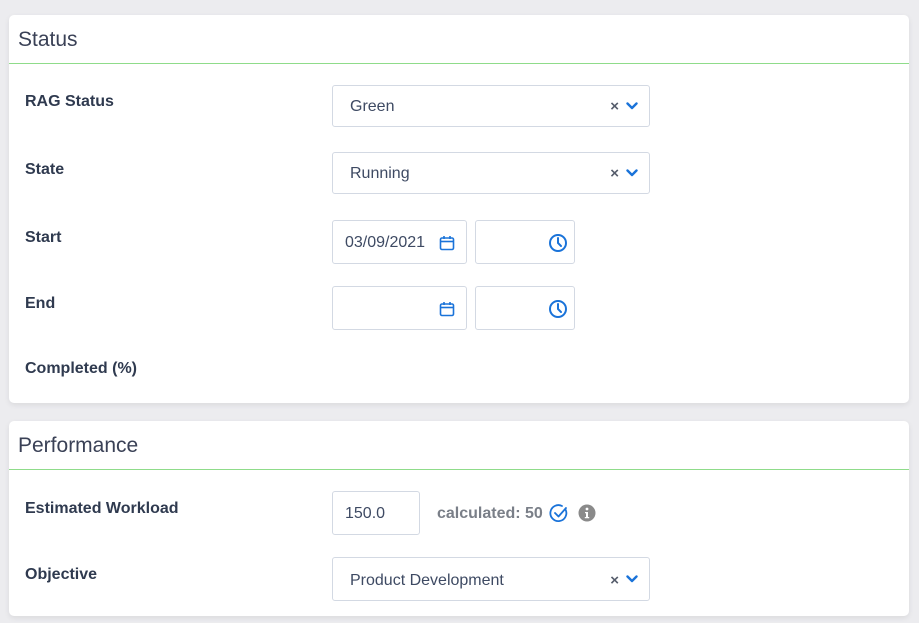 The width and height of the screenshot is (919, 623). Describe the element at coordinates (525, 242) in the screenshot. I see `start-time-input` at that location.